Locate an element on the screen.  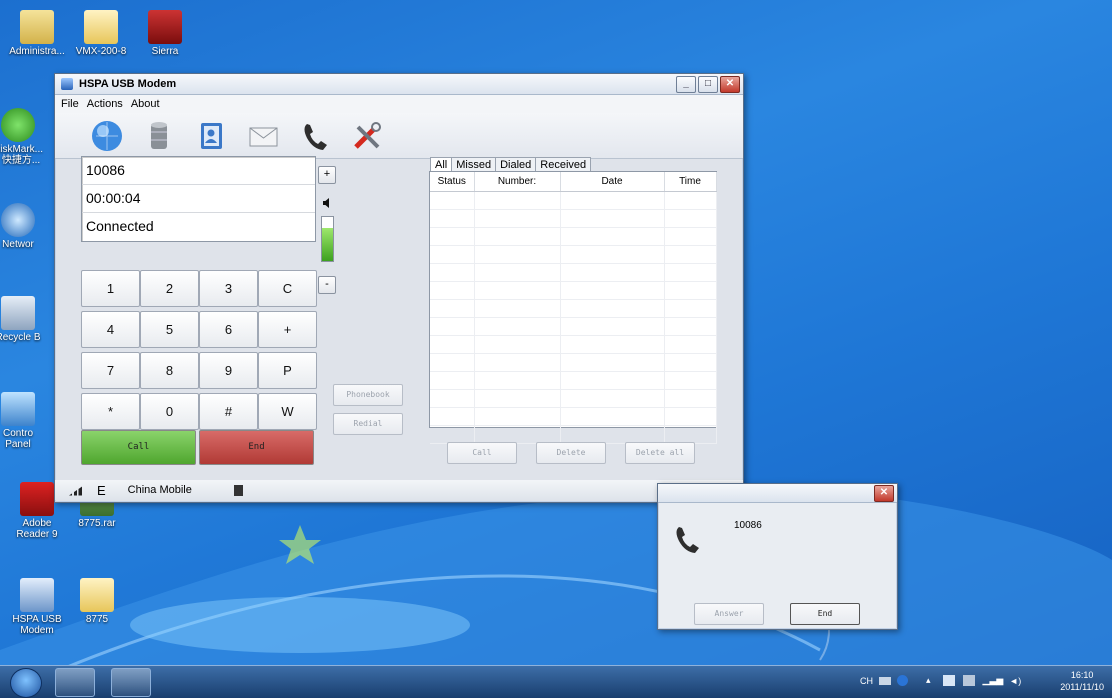
column-time: Time is located at coordinates (690, 182).